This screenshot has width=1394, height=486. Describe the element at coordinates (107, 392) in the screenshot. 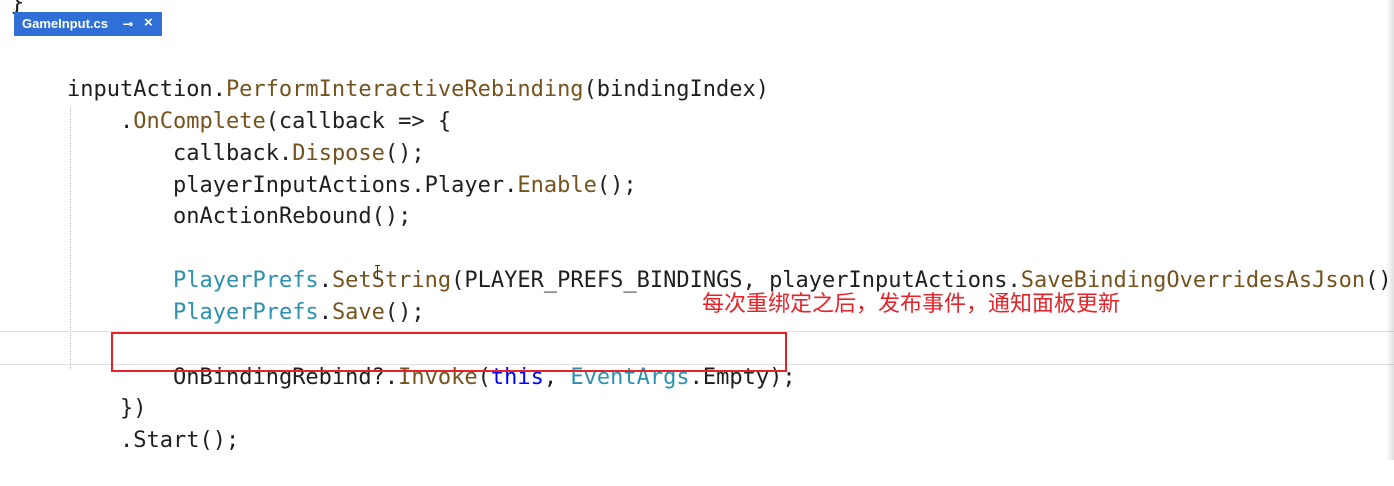

I see `code-line-9: })` at that location.